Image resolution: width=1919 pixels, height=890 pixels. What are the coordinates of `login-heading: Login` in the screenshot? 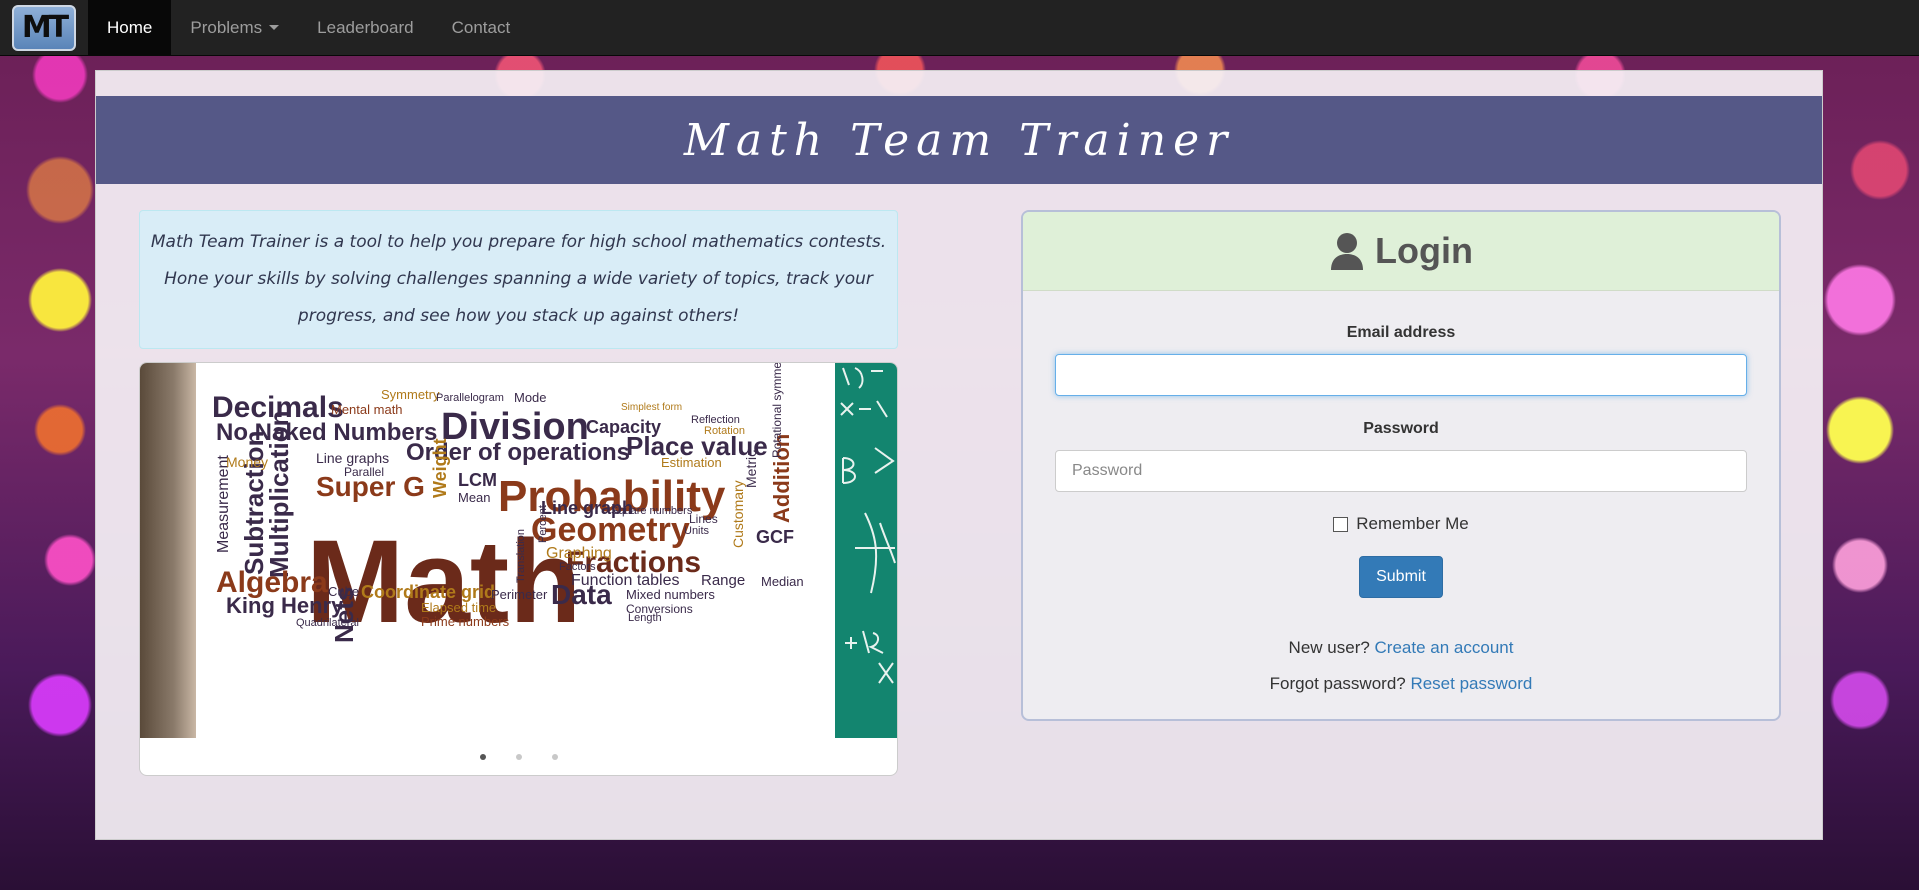 It's located at (1401, 251).